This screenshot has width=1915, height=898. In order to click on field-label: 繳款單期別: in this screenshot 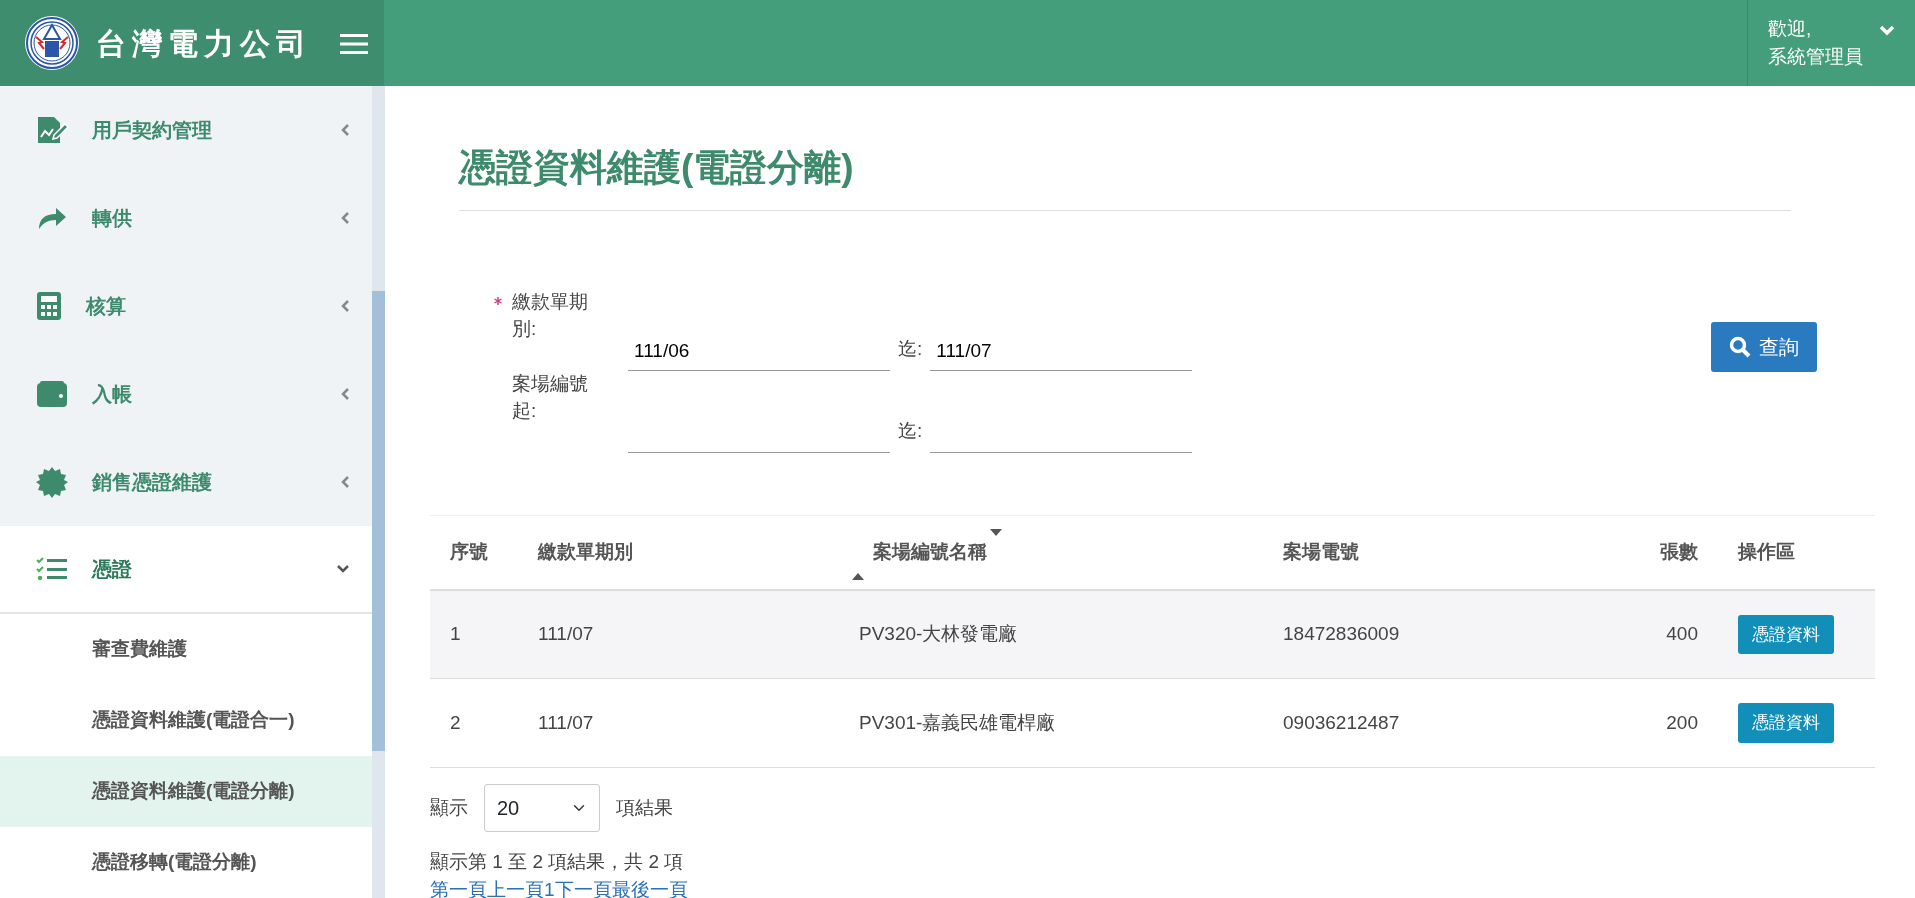, I will do `click(550, 315)`.